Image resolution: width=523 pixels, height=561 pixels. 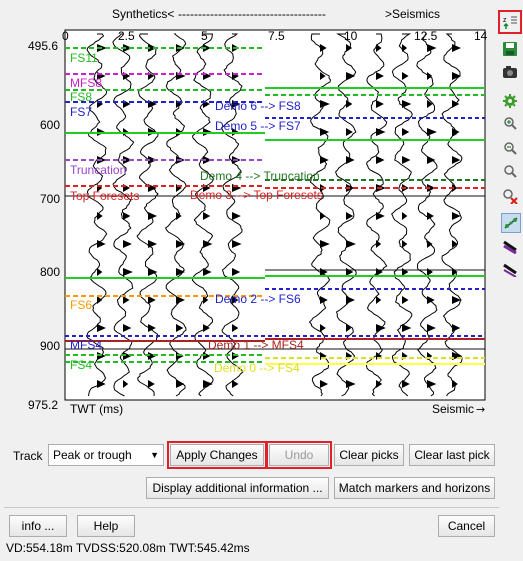 I want to click on svg-text: z, so click(x=505, y=20).